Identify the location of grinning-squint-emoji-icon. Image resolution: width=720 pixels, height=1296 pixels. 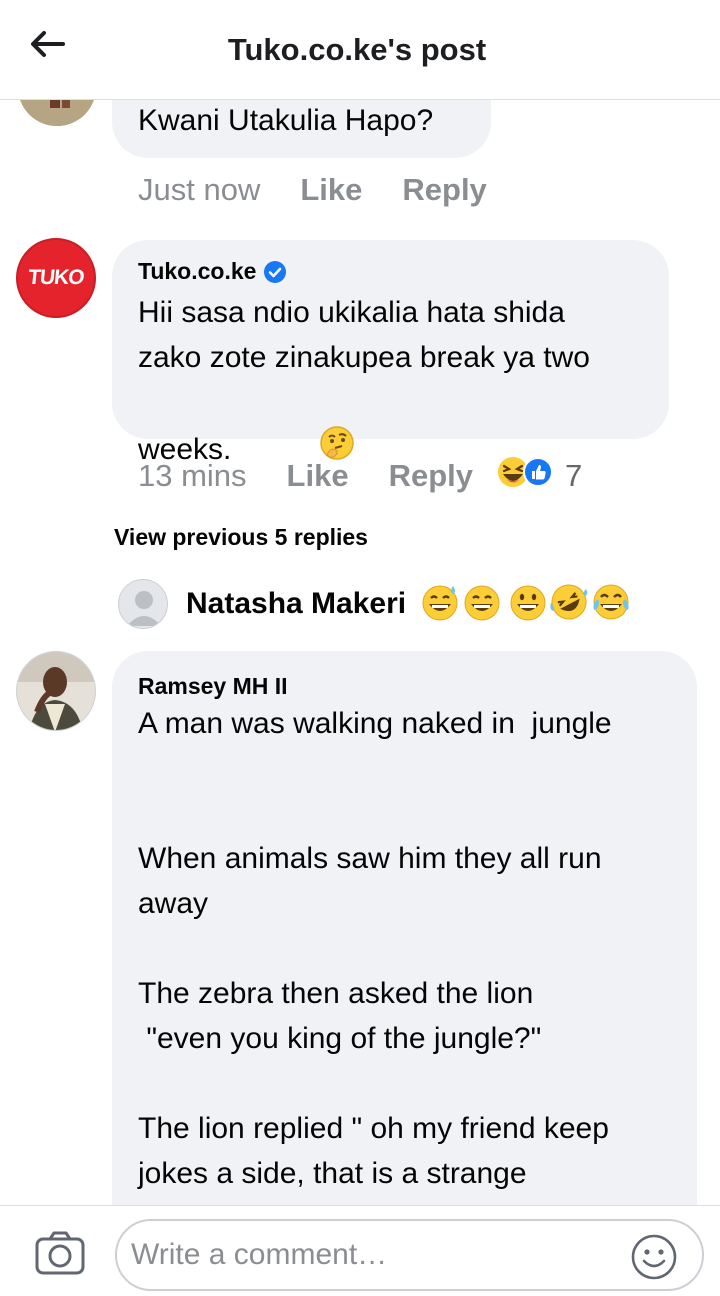
(482, 604).